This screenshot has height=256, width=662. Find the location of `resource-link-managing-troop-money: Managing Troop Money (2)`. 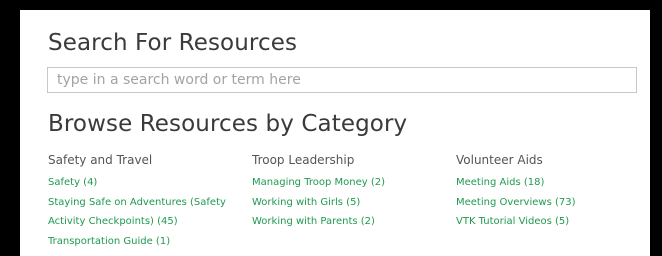

resource-link-managing-troop-money: Managing Troop Money (2) is located at coordinates (318, 182).